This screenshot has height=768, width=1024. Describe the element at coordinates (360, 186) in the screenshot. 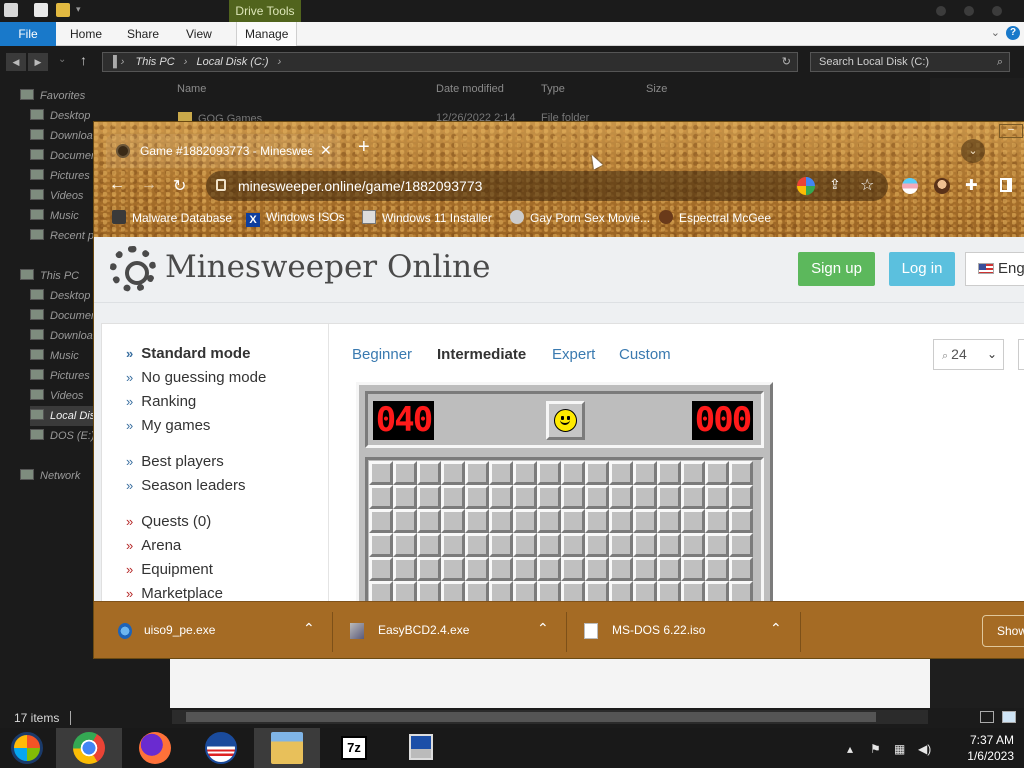

I see `url-text: minesweeper.online/game/1882093773` at that location.